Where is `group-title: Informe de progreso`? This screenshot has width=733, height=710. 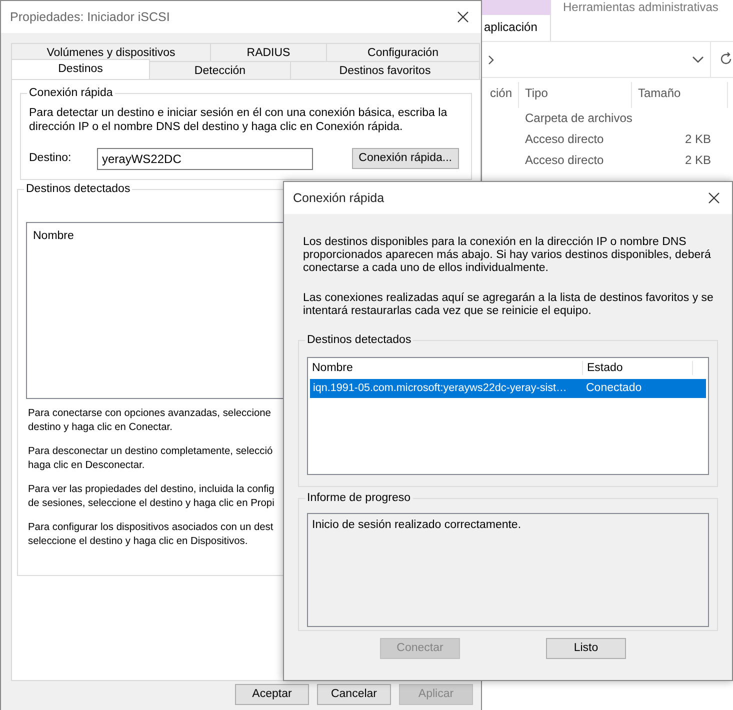 group-title: Informe de progreso is located at coordinates (359, 498).